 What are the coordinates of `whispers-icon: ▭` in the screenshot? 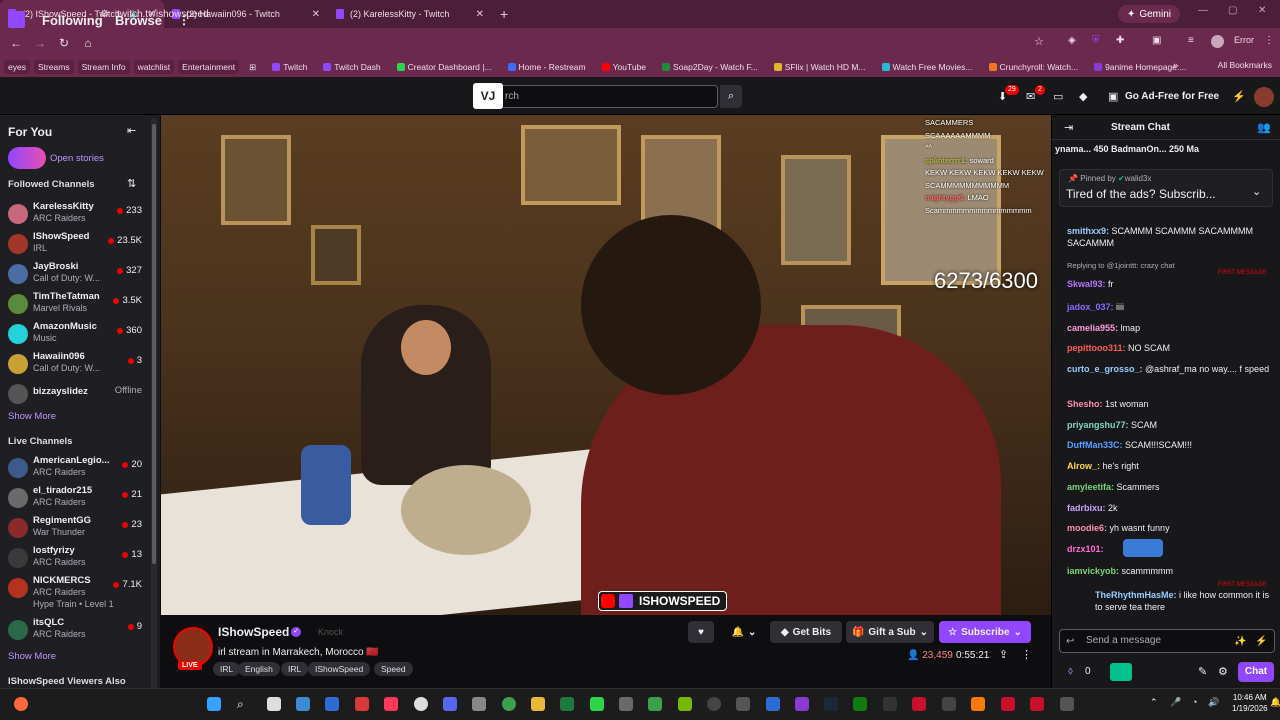 It's located at (1058, 96).